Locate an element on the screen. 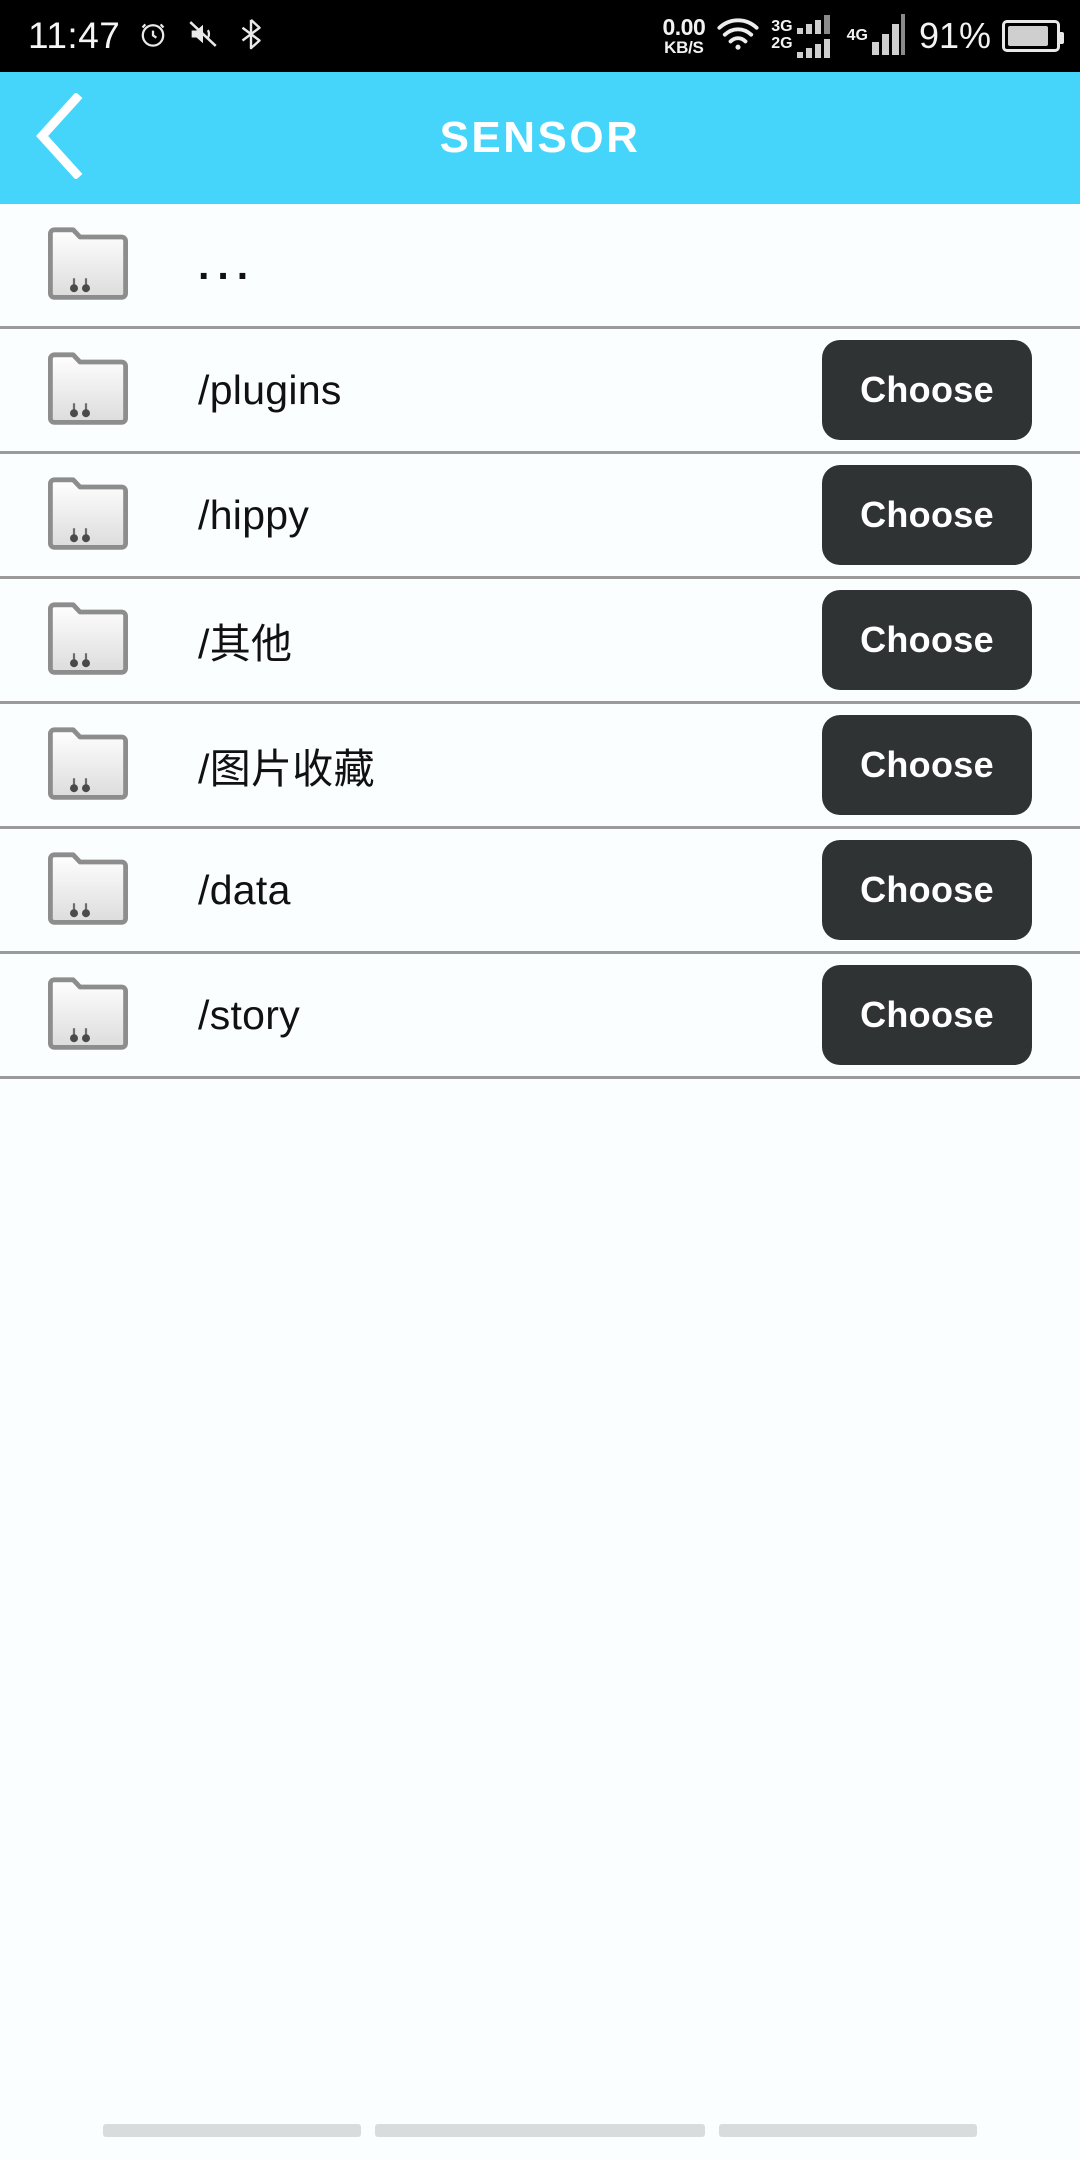 The width and height of the screenshot is (1080, 2160). alarm-icon is located at coordinates (153, 36).